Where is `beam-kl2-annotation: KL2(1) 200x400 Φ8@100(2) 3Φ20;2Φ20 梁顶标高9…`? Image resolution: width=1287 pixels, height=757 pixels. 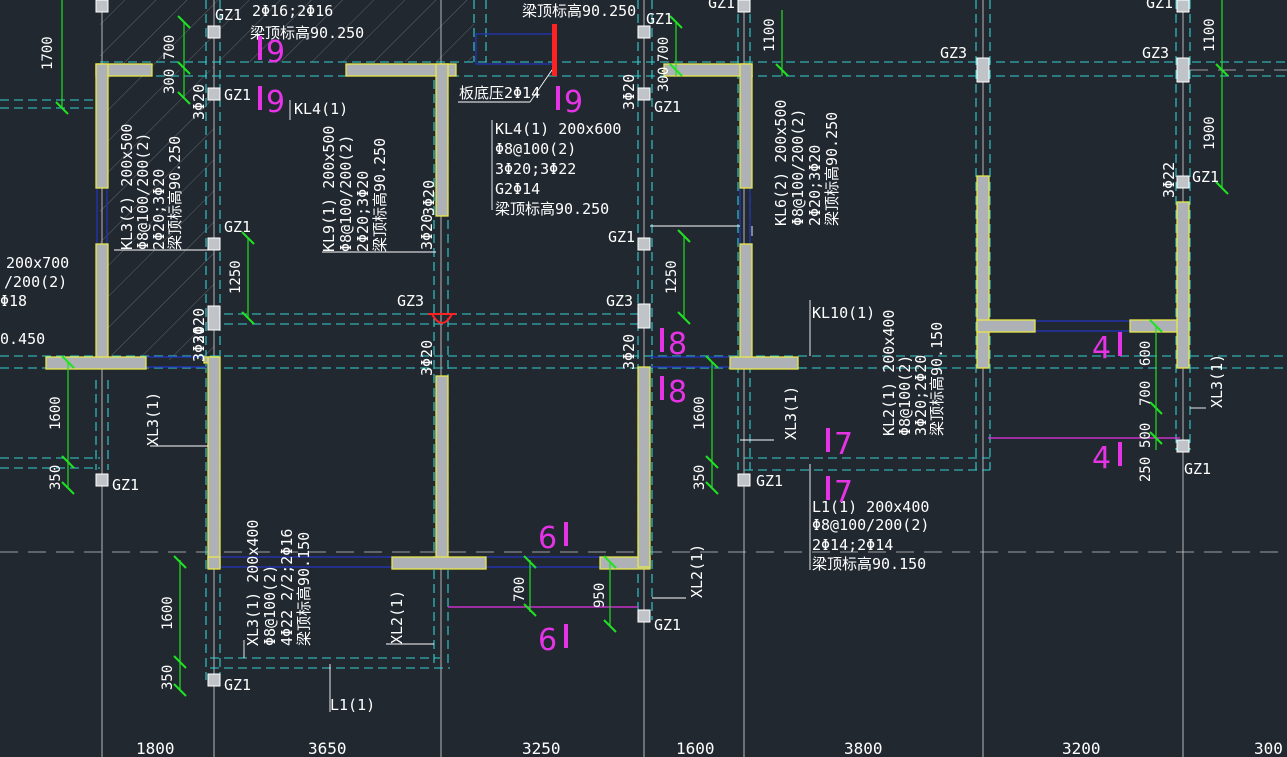
beam-kl2-annotation: KL2(1) 200x400 Φ8@100(2) 3Φ20;2Φ20 梁顶标高9… is located at coordinates (913, 373).